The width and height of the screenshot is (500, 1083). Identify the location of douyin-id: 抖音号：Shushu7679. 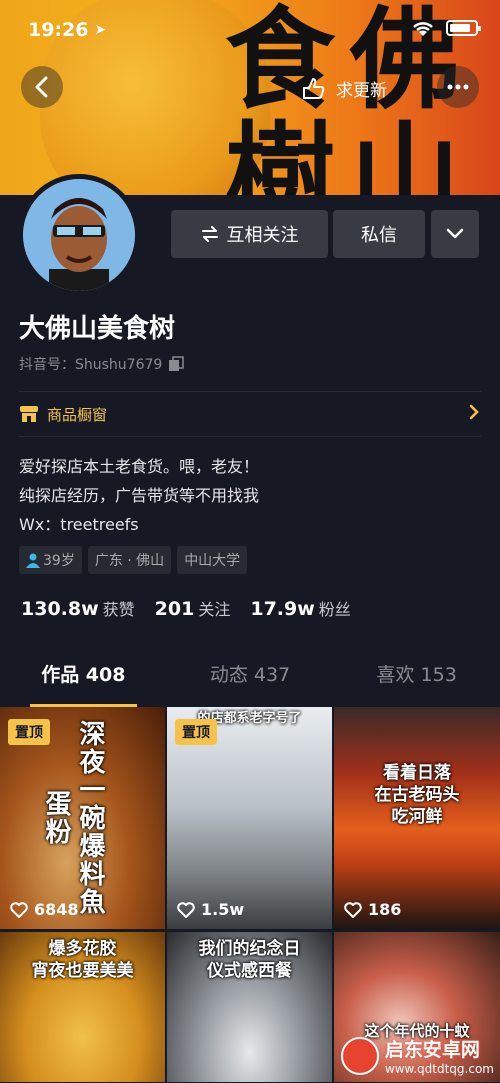
(102, 364).